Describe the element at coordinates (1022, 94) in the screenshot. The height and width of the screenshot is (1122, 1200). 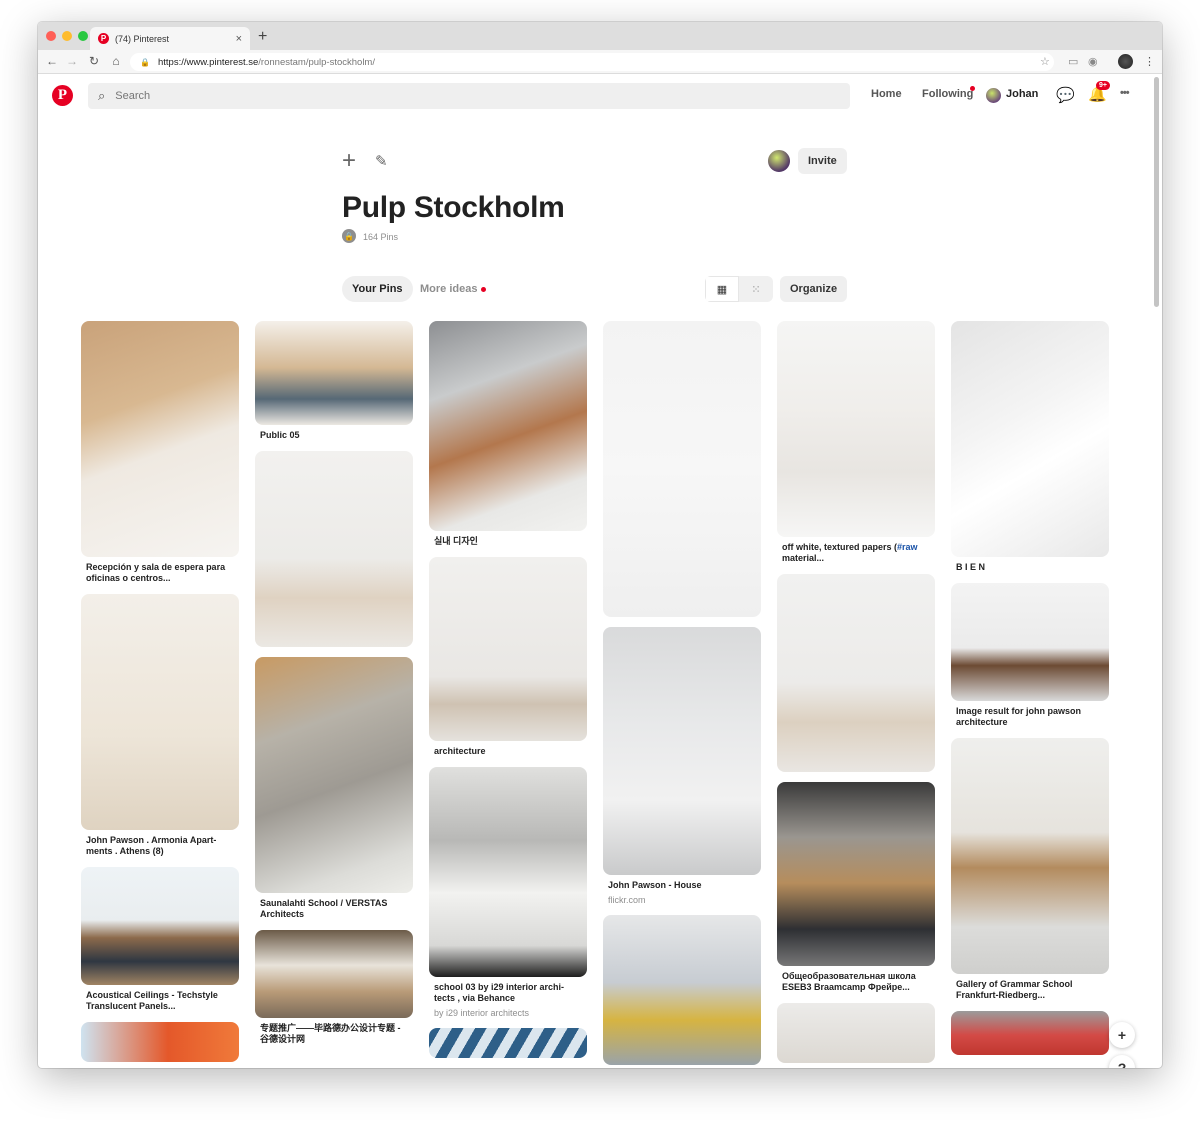
I see `nav-user-profile: Johan` at that location.